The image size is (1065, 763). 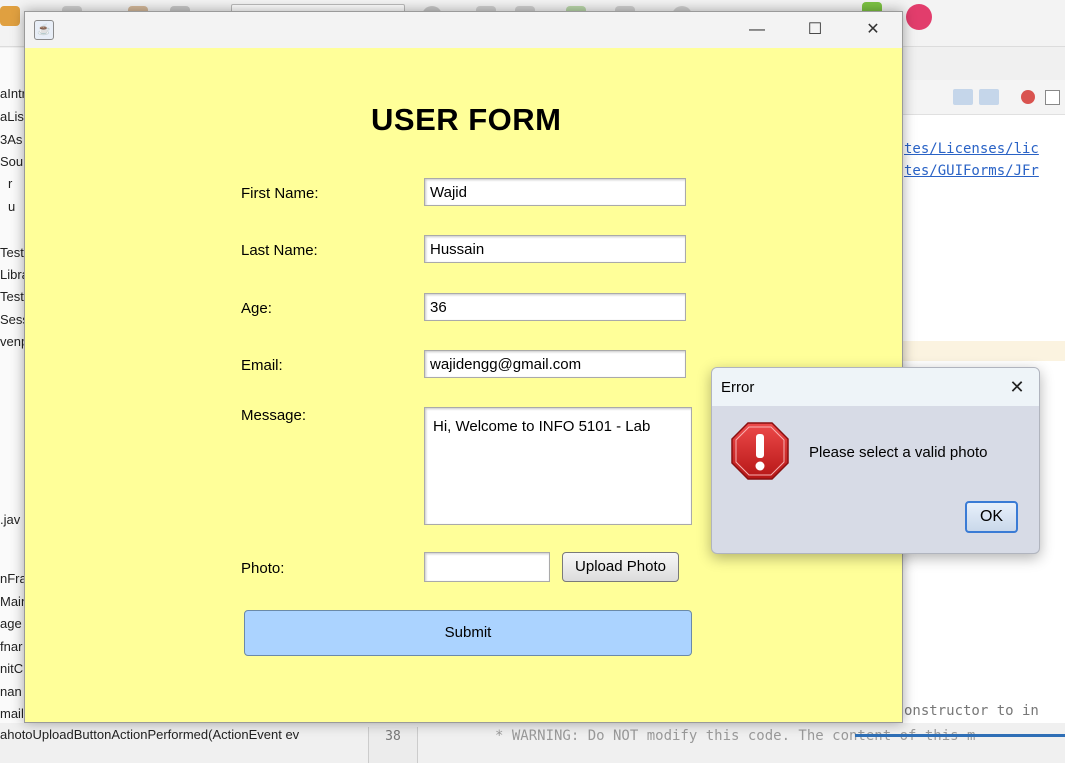 I want to click on message-label: Message:, so click(x=274, y=415).